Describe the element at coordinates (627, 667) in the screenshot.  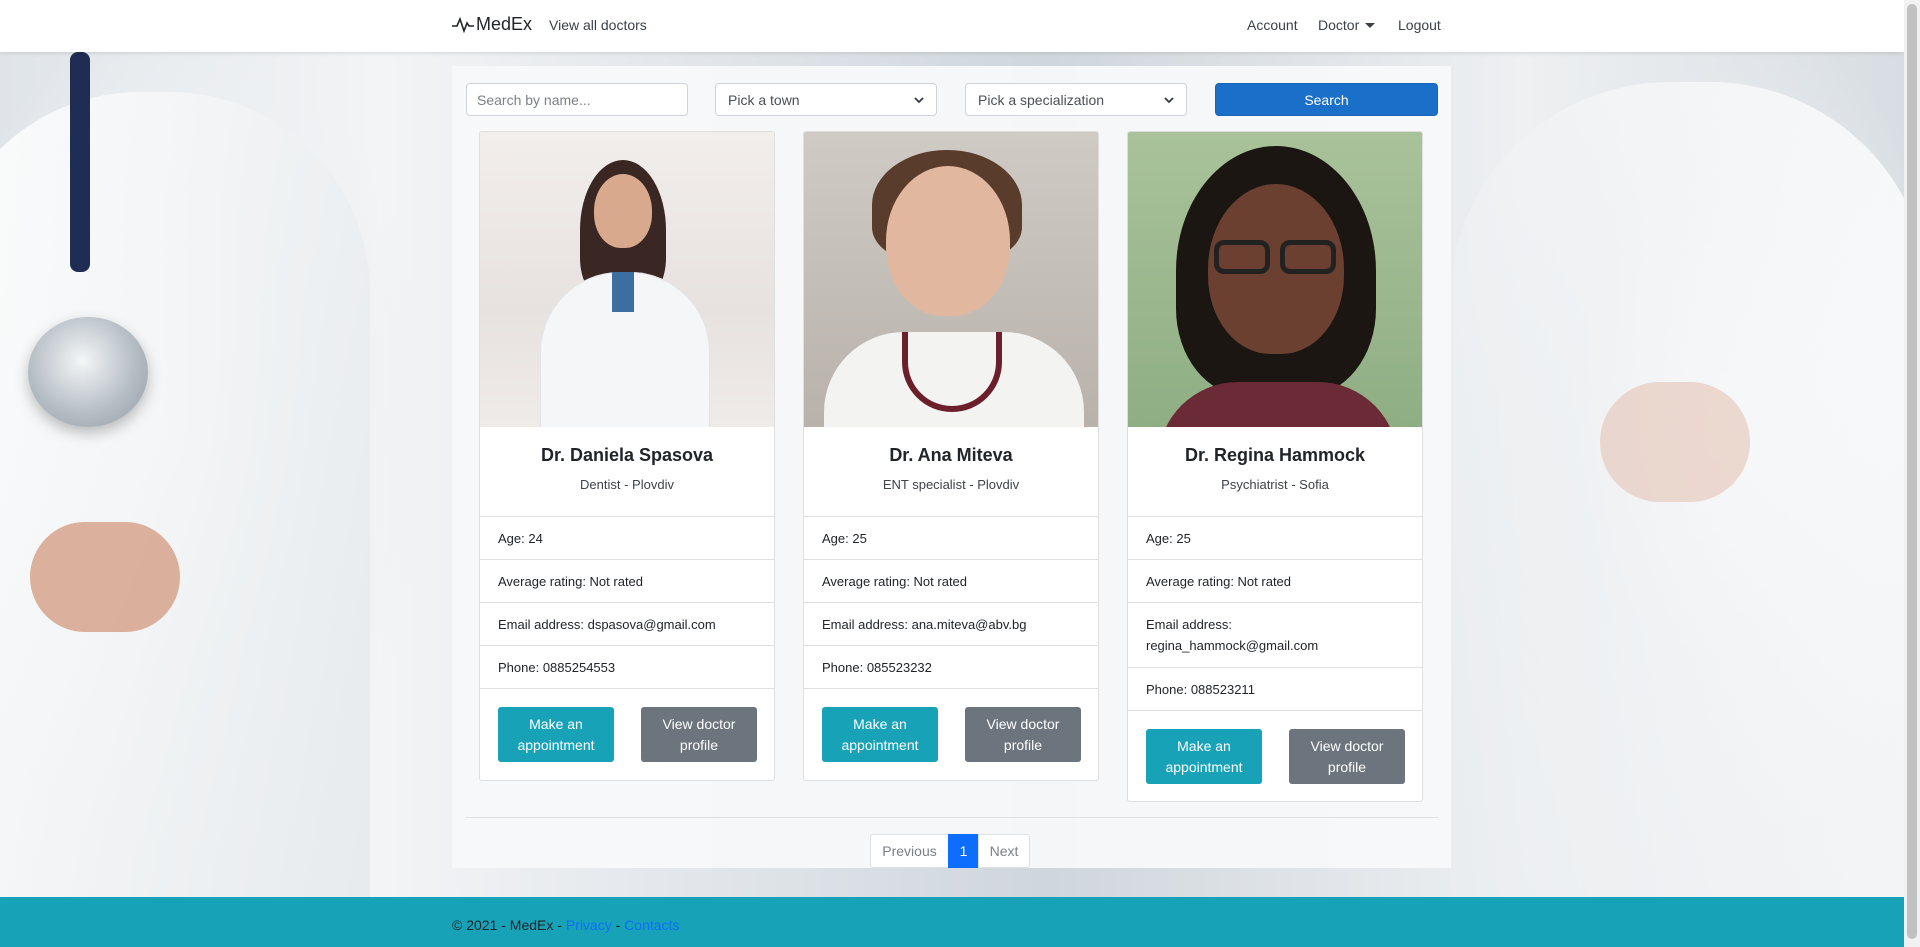
I see `doctor-phone: Phone: 0885254553` at that location.